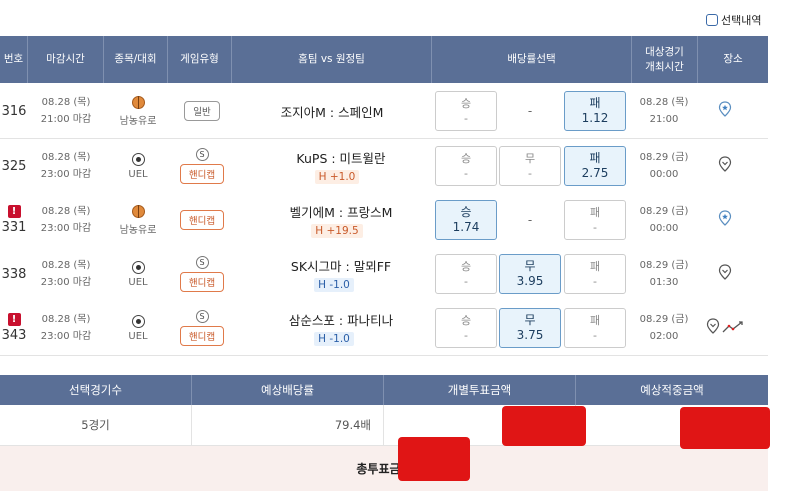  Describe the element at coordinates (136, 59) in the screenshot. I see `col-sport: 종목/대회` at that location.